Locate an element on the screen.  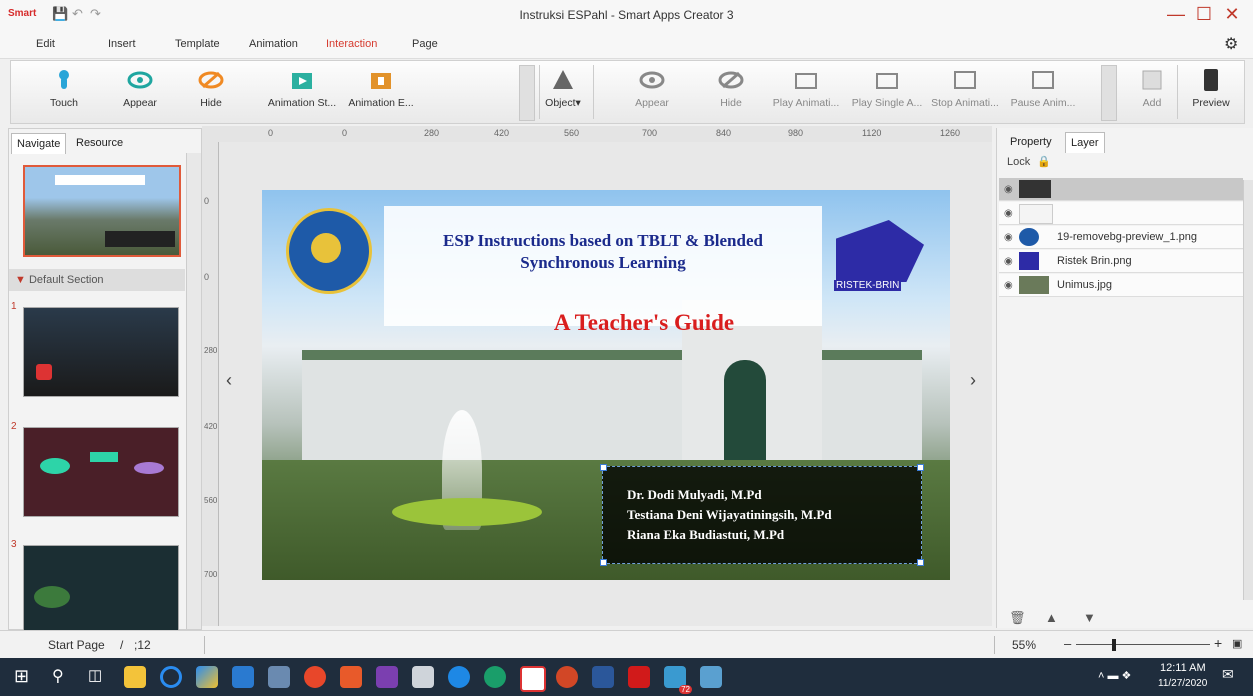
clock-time: 12:11 AM is located at coordinates (1183, 668).